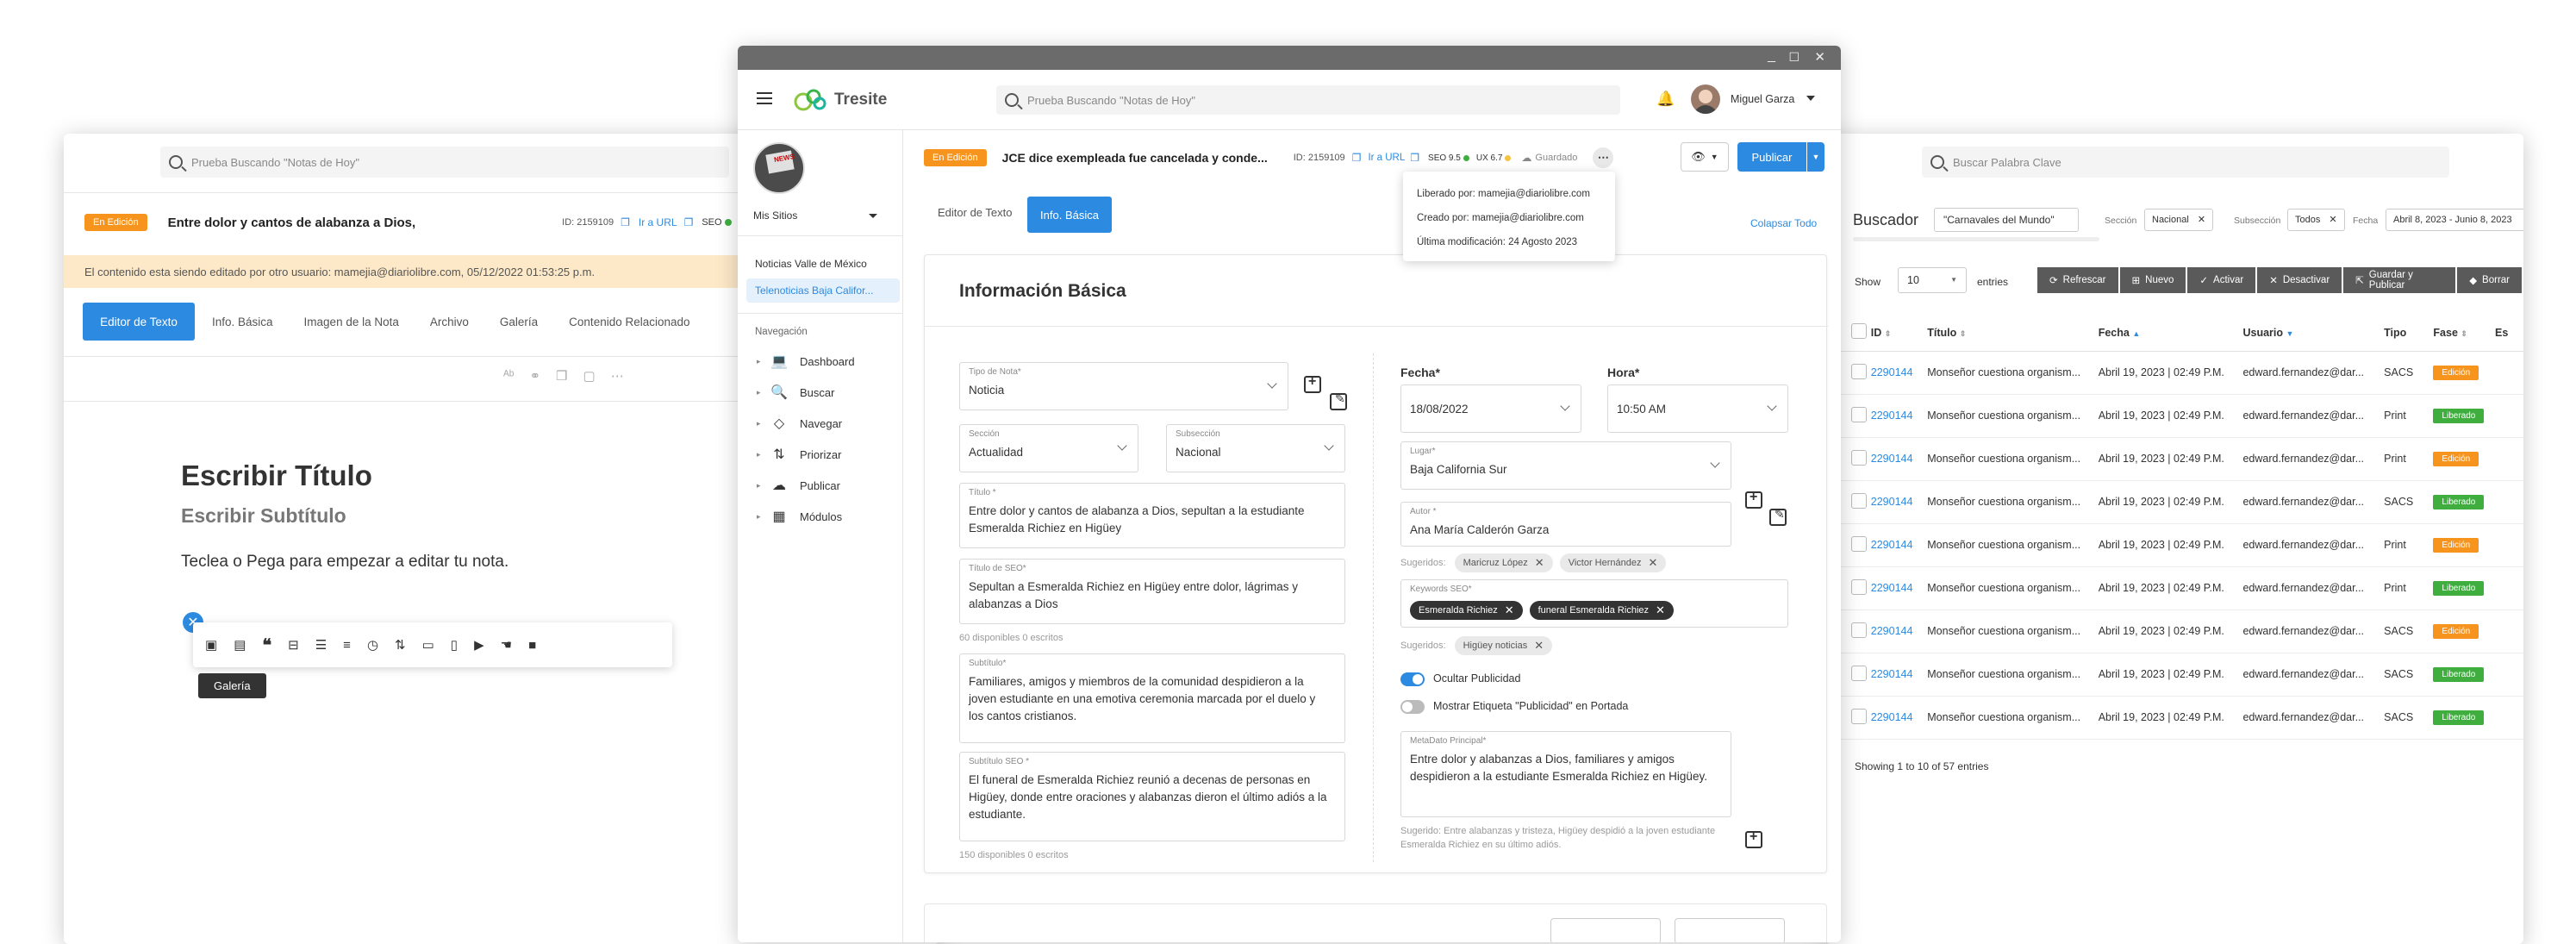  What do you see at coordinates (2489, 280) in the screenshot?
I see `delete-button: ◆ Borrar` at bounding box center [2489, 280].